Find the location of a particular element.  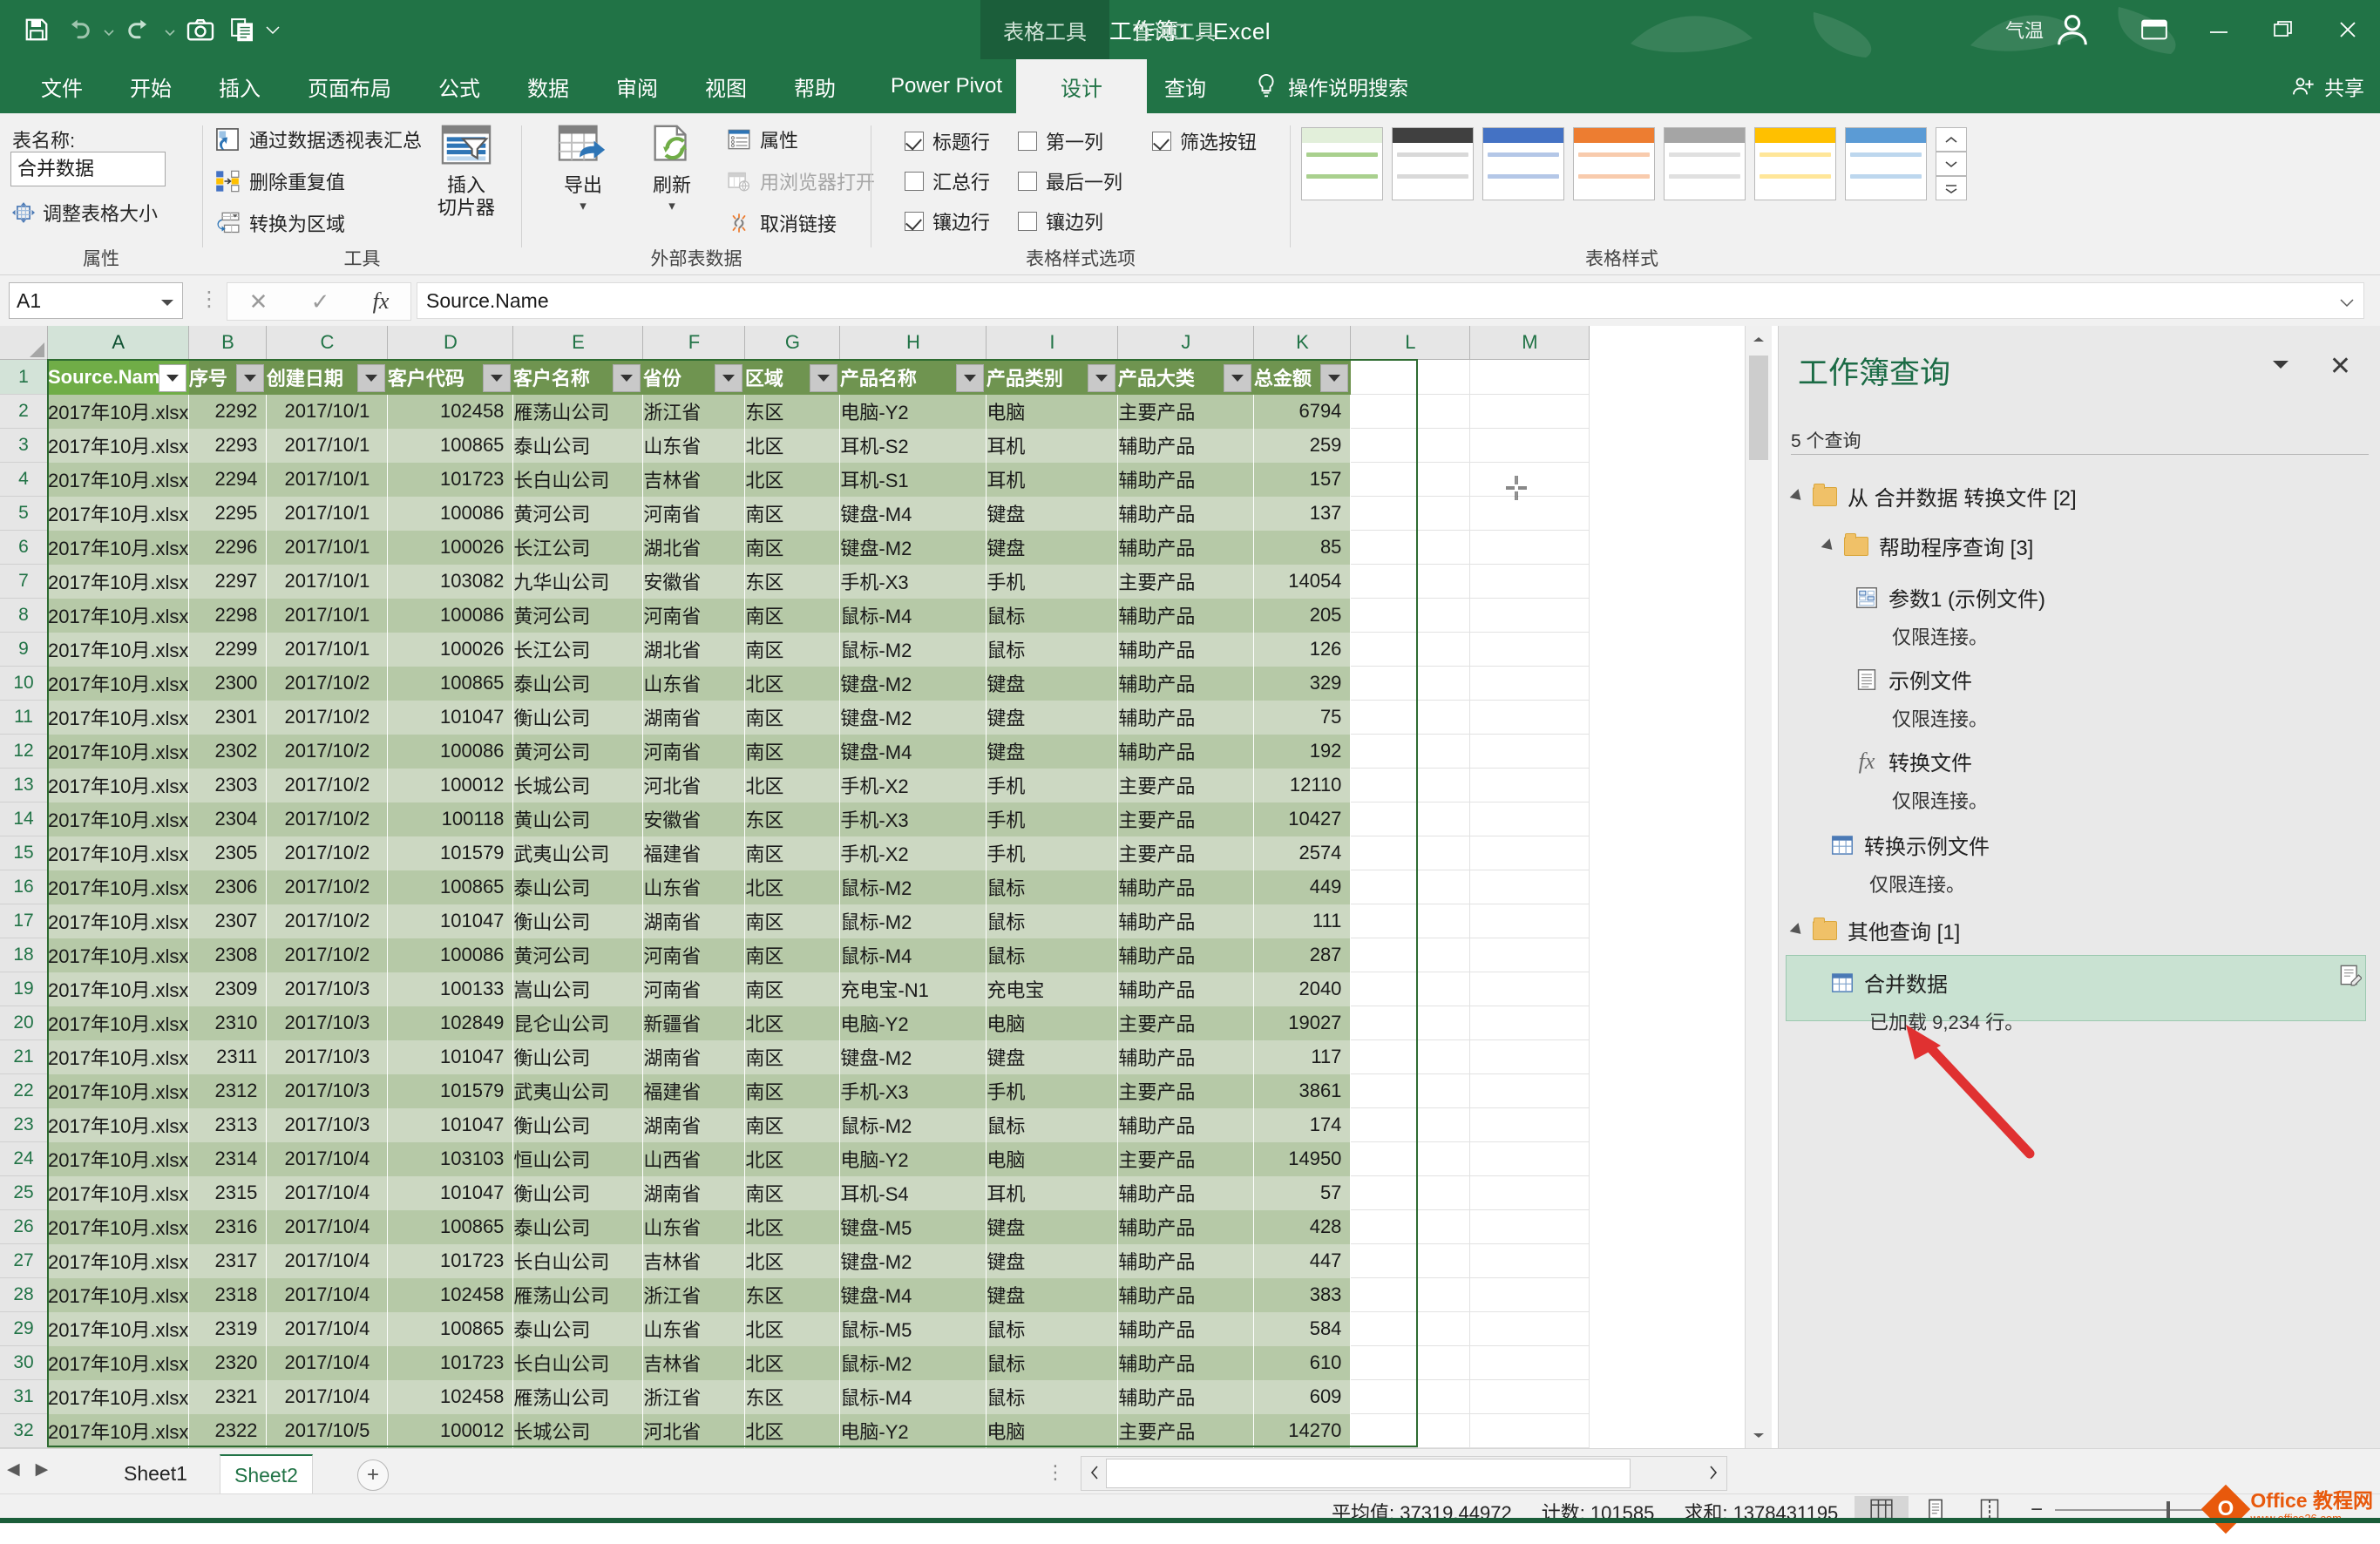

horizontal-scroll-thumb is located at coordinates (1368, 1474).